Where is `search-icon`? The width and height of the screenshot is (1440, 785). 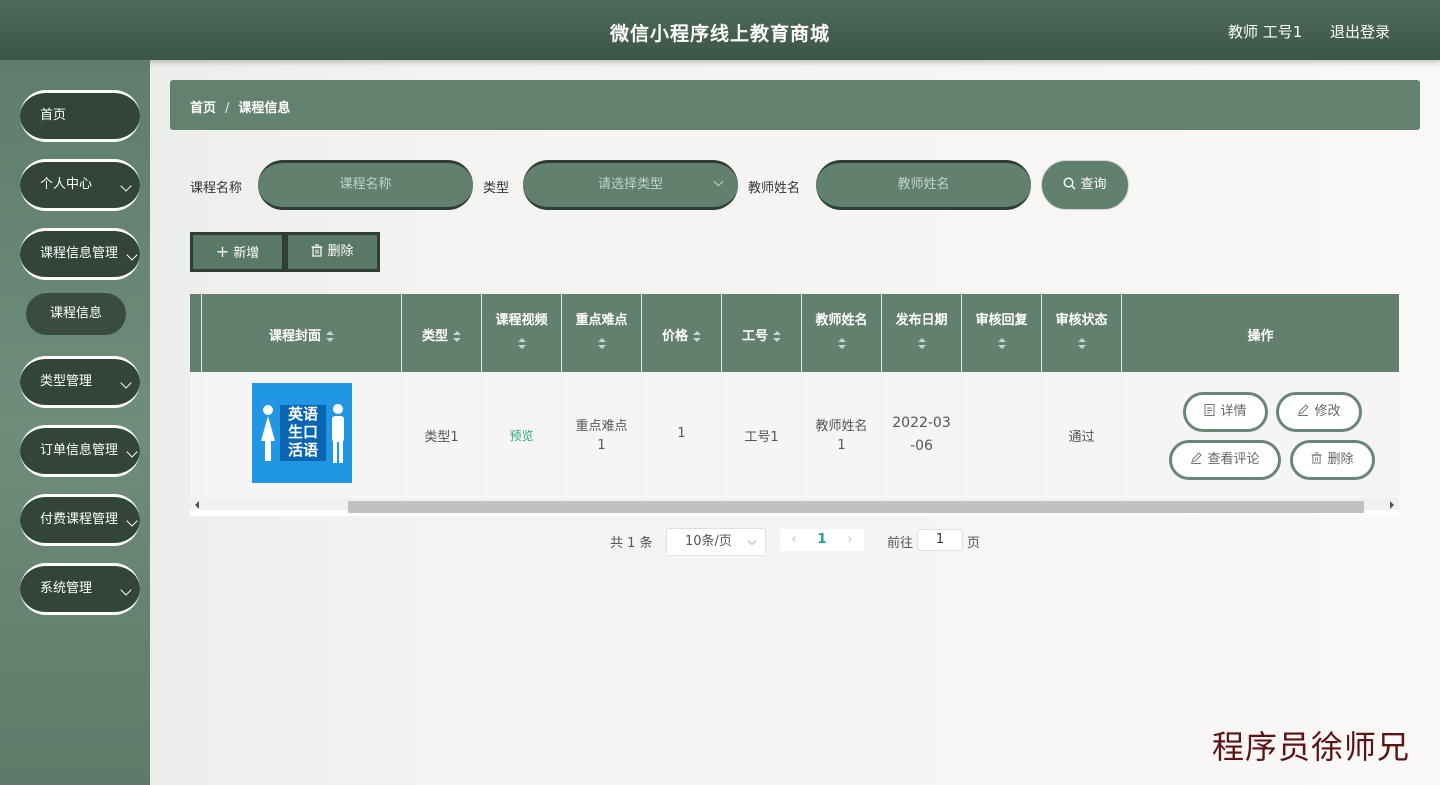 search-icon is located at coordinates (1069, 183).